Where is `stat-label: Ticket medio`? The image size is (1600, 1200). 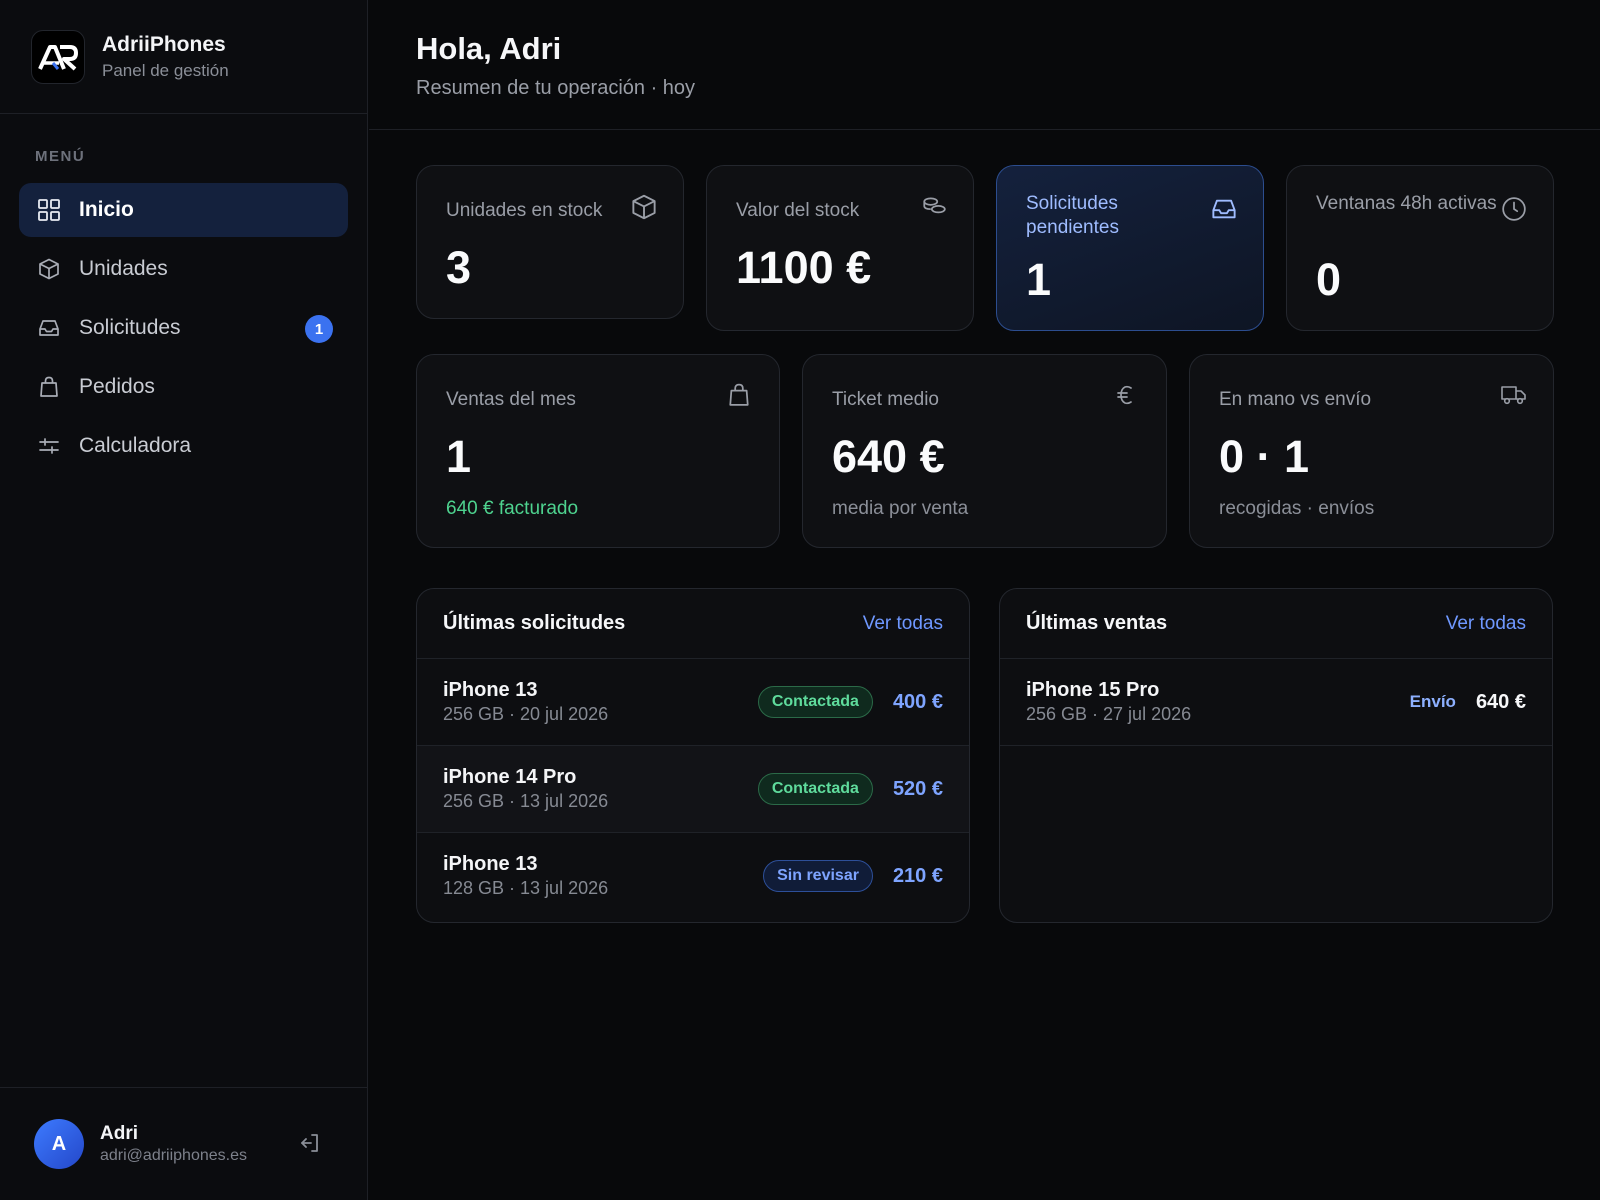 stat-label: Ticket medio is located at coordinates (885, 399).